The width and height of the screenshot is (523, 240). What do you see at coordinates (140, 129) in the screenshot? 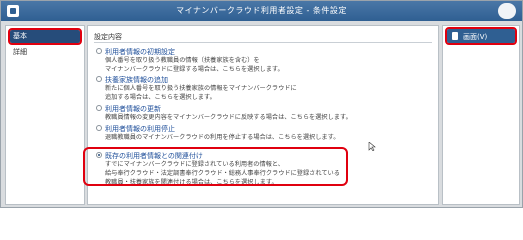
I see `option-label: 利用者情報の利用停止` at bounding box center [140, 129].